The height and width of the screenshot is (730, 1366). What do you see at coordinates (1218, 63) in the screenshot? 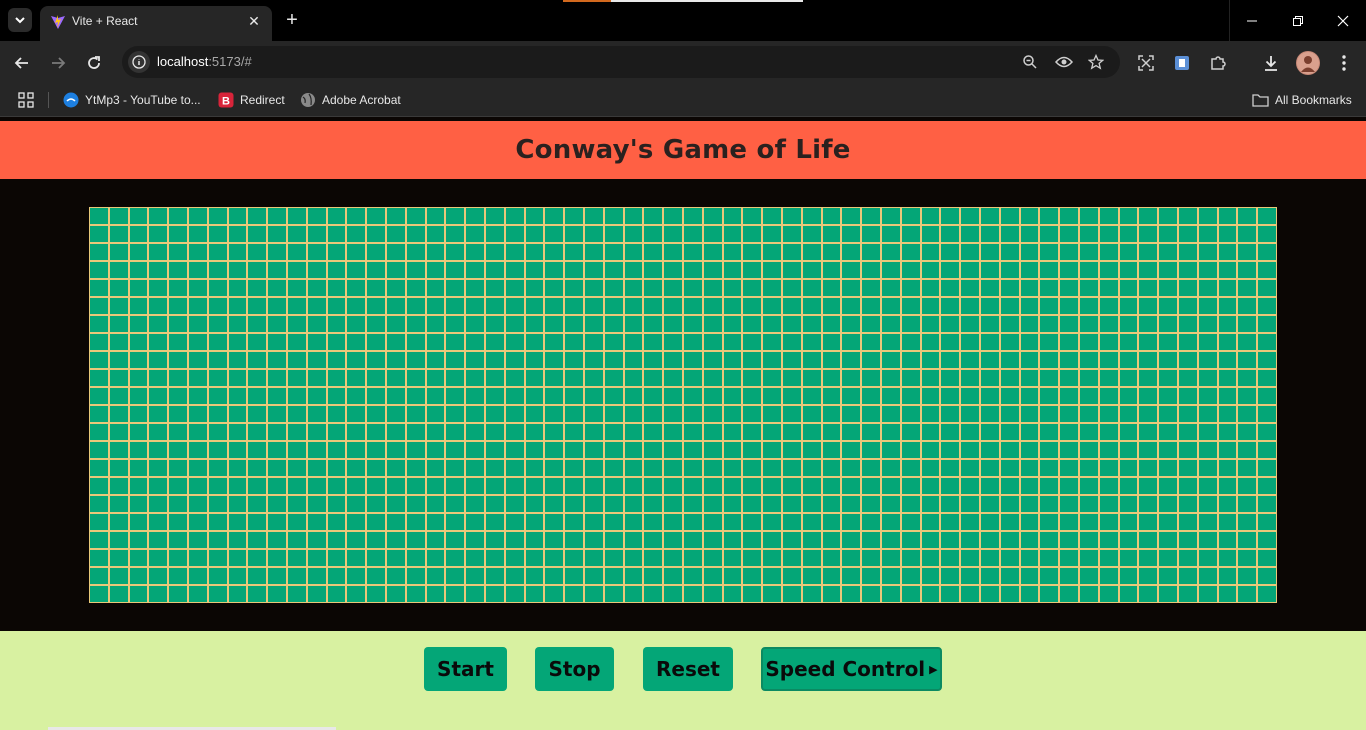
I see `extensions-puzzle-icon` at bounding box center [1218, 63].